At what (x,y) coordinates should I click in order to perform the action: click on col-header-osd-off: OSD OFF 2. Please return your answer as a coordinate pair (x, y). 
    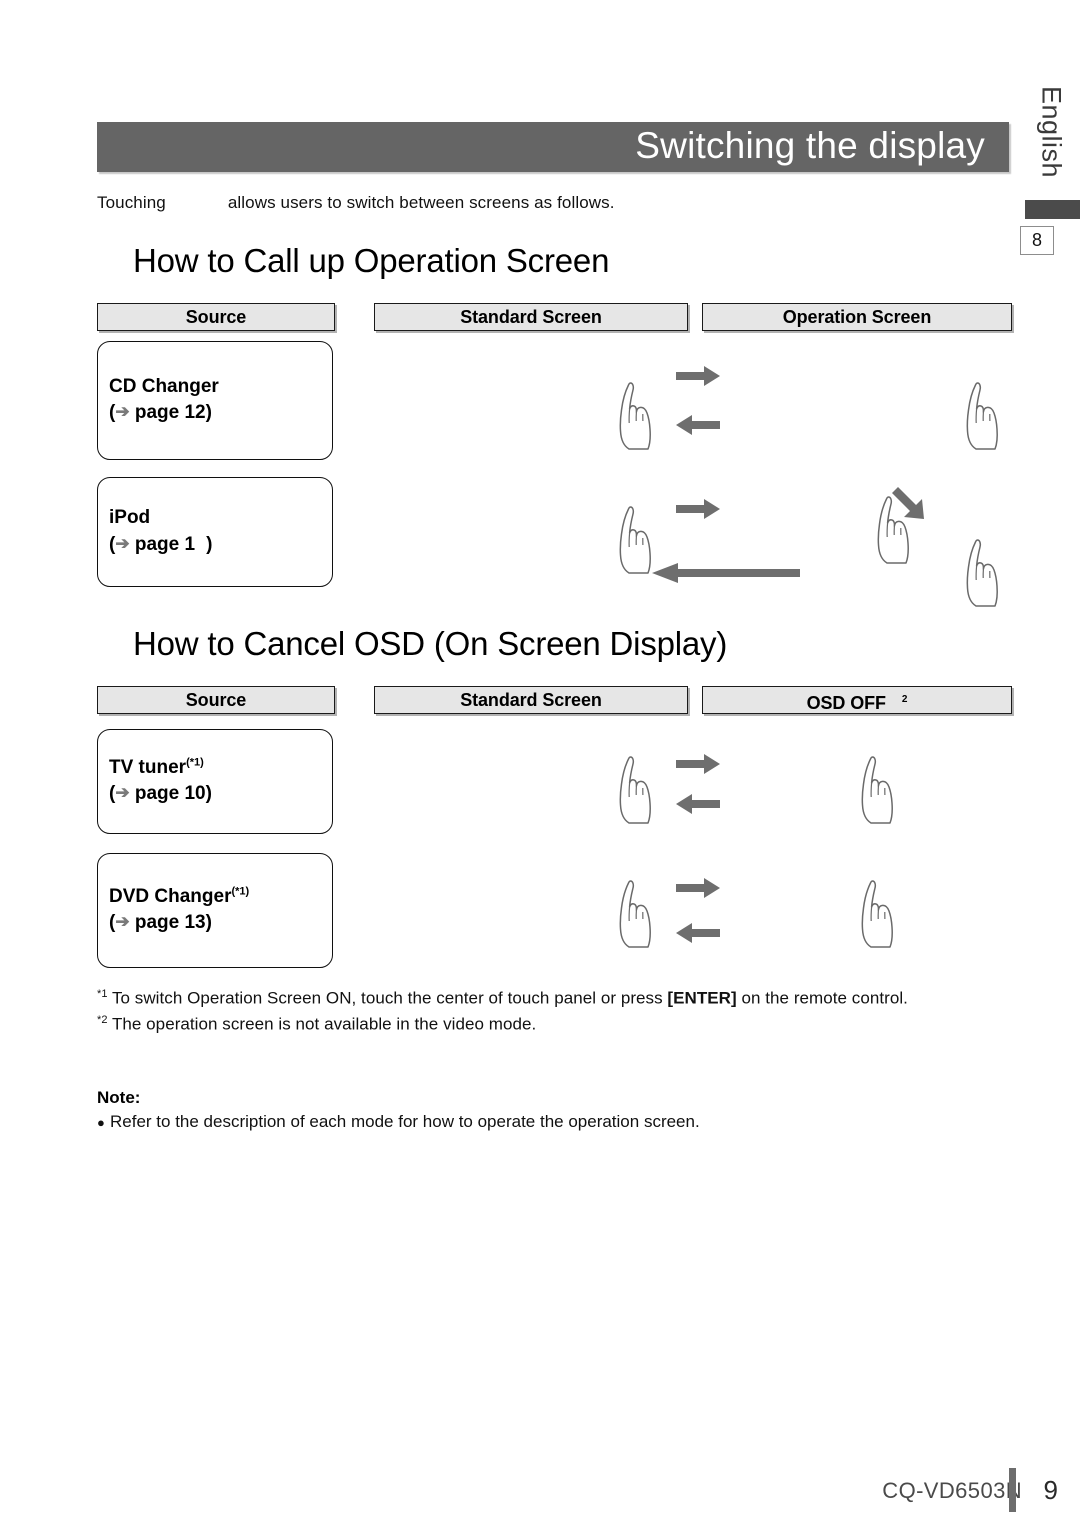
    Looking at the image, I should click on (857, 700).